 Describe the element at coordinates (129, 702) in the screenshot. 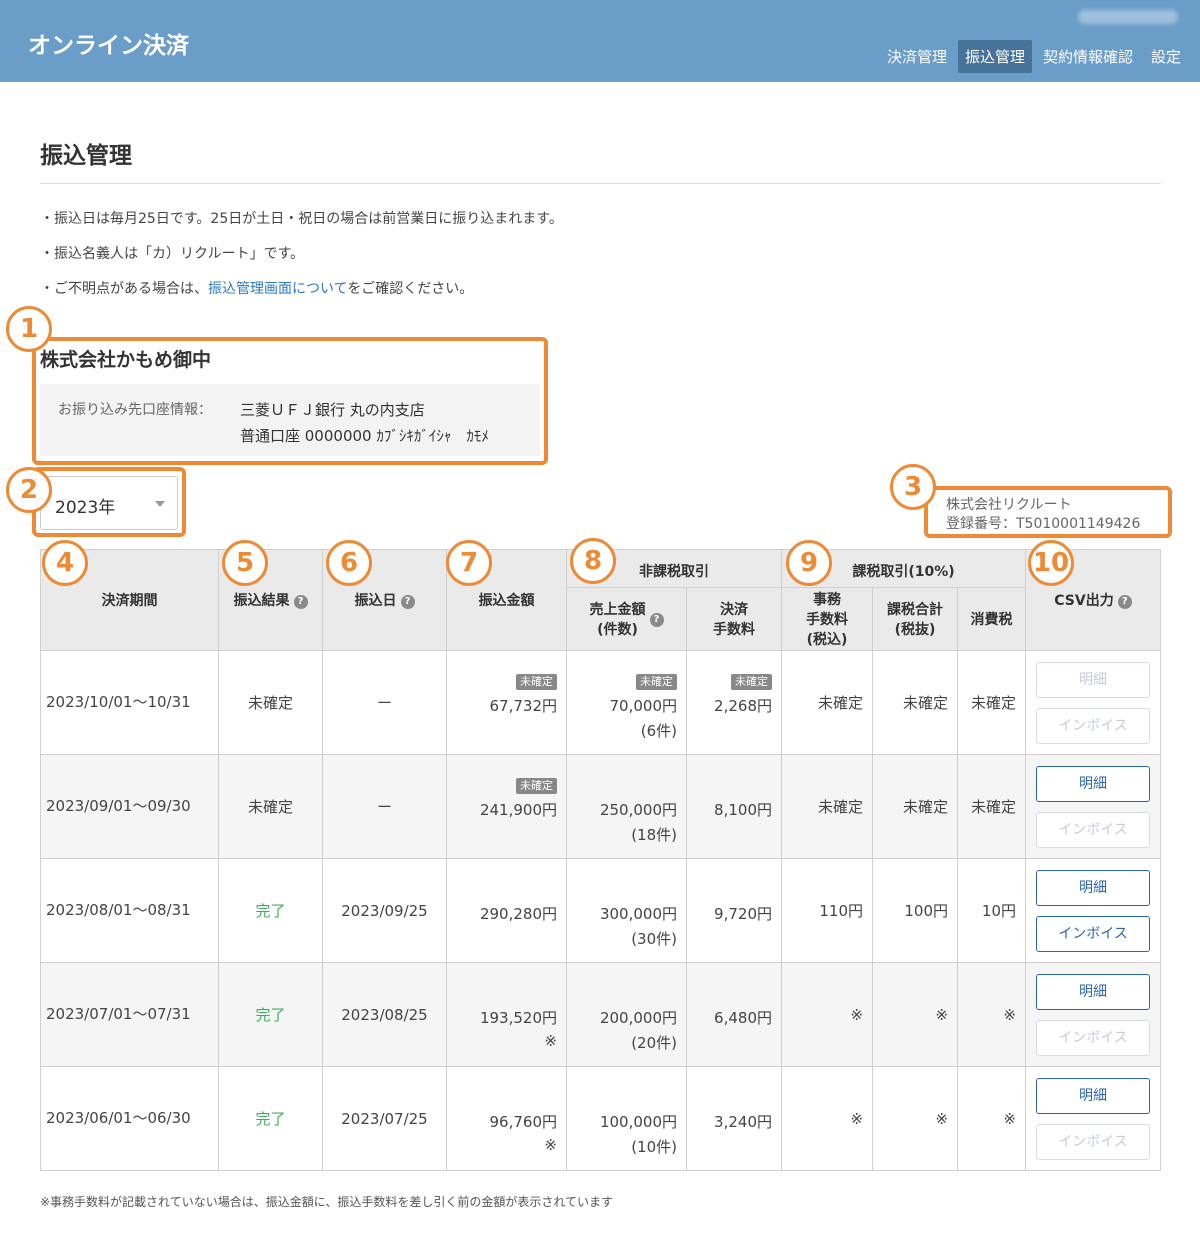

I see `cell-period: 2023/10/01〜10/31` at that location.